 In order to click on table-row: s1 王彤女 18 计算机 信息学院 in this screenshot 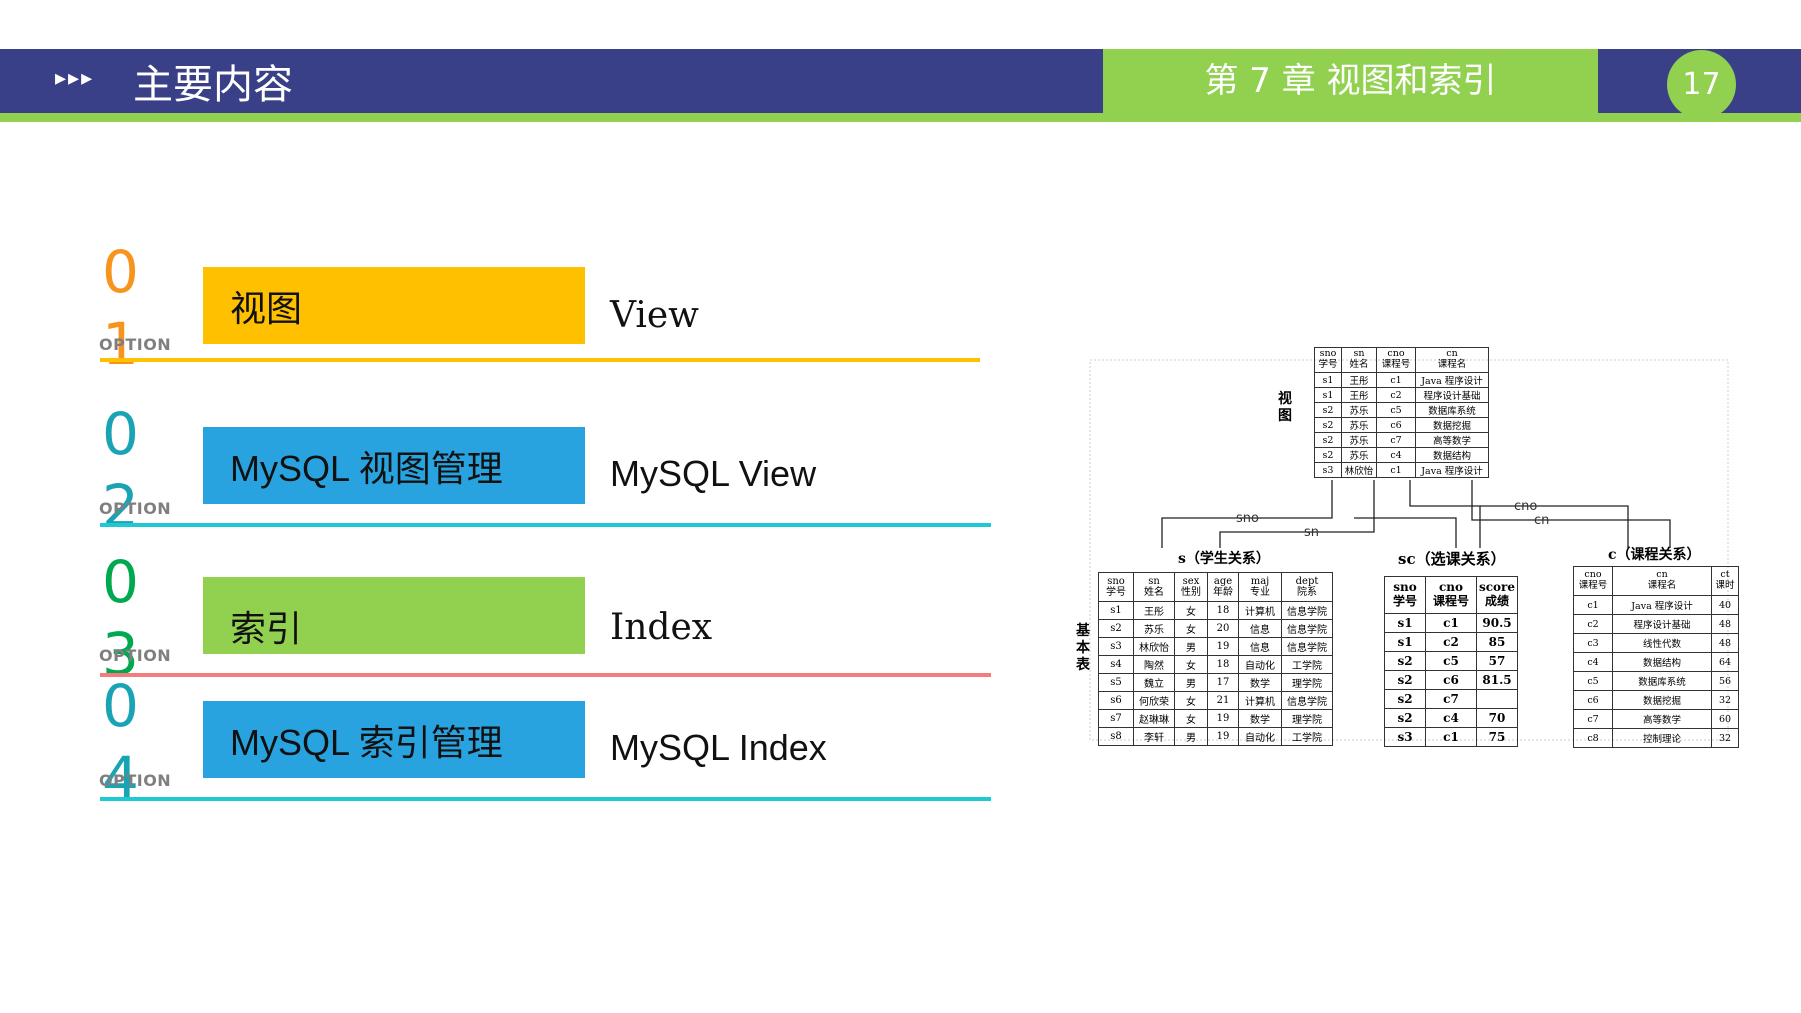, I will do `click(1215, 610)`.